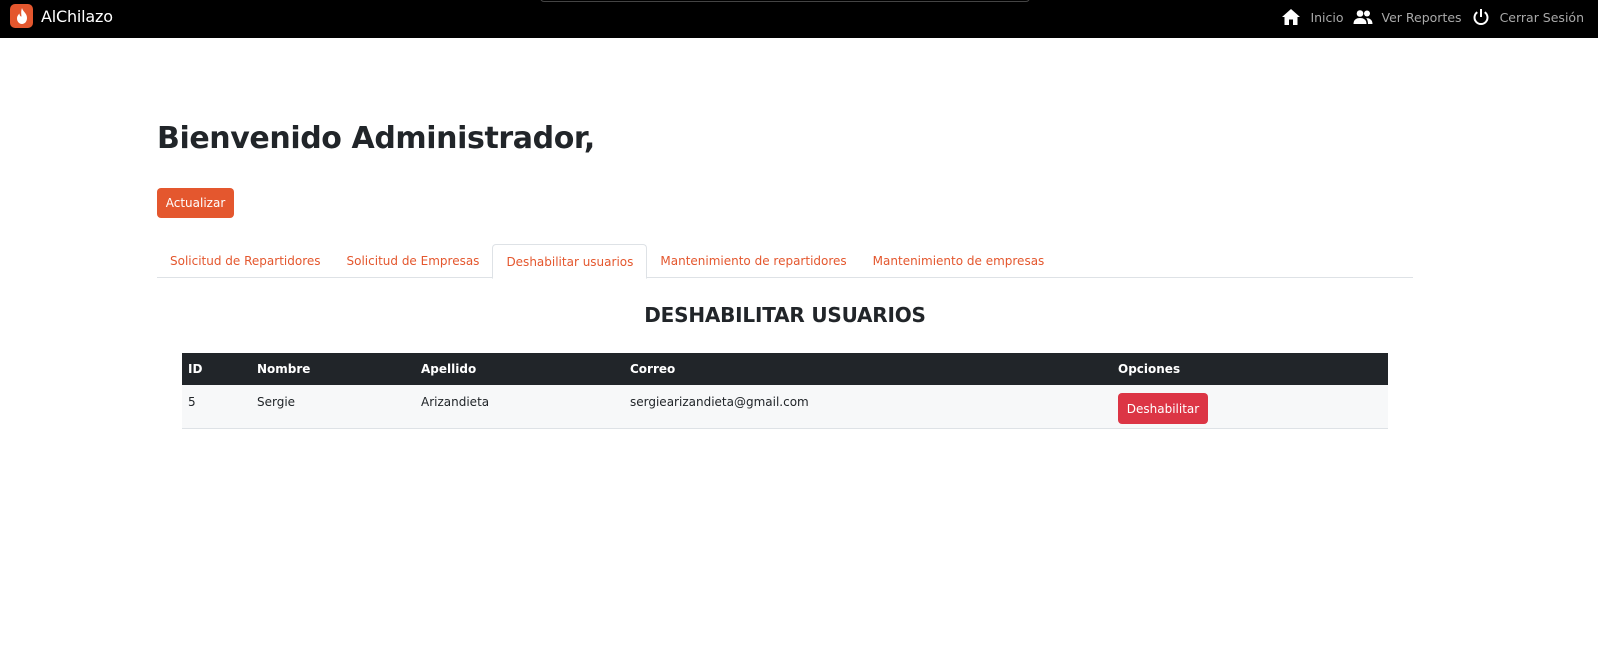 The image size is (1598, 657). What do you see at coordinates (21, 16) in the screenshot?
I see `flame-logo-icon` at bounding box center [21, 16].